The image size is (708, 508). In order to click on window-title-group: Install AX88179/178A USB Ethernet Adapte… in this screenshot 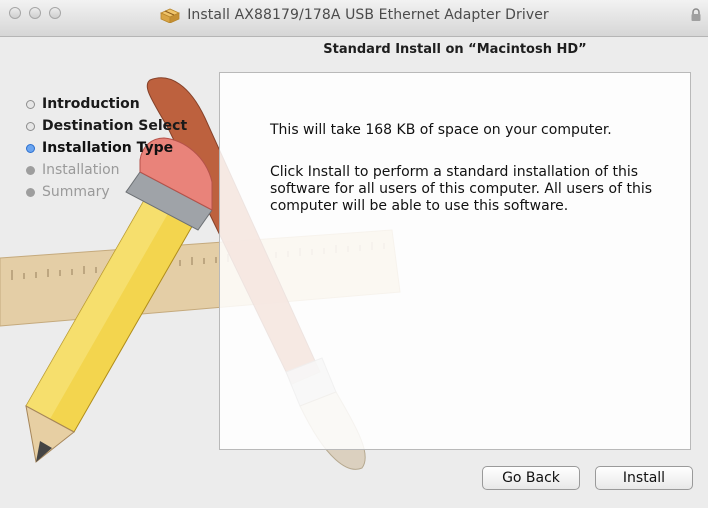, I will do `click(354, 15)`.